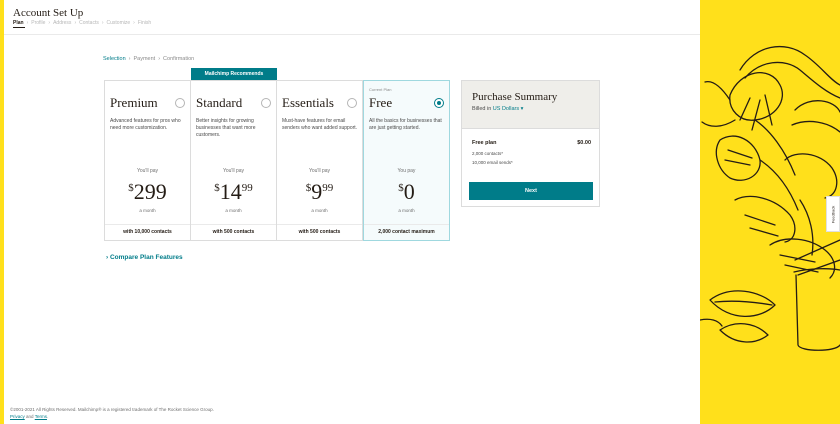  I want to click on plan-radio-selected, so click(439, 103).